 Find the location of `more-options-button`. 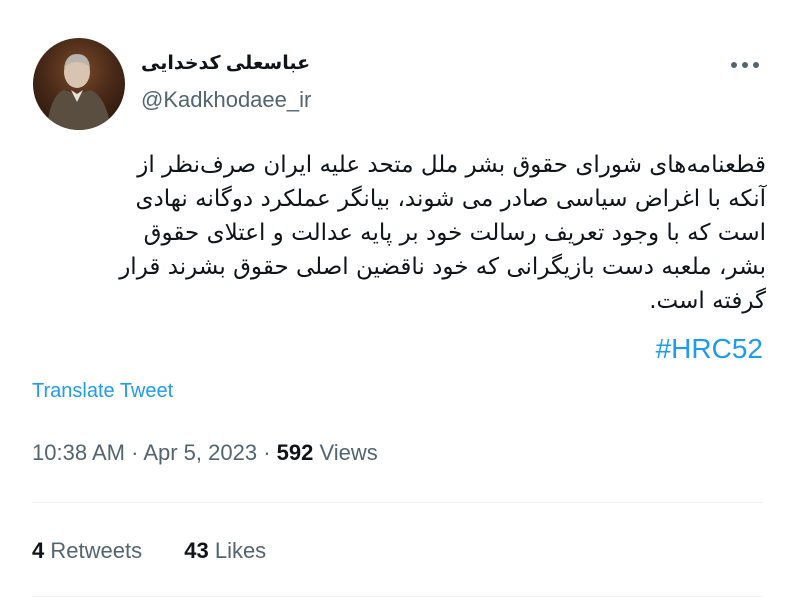

more-options-button is located at coordinates (745, 65).